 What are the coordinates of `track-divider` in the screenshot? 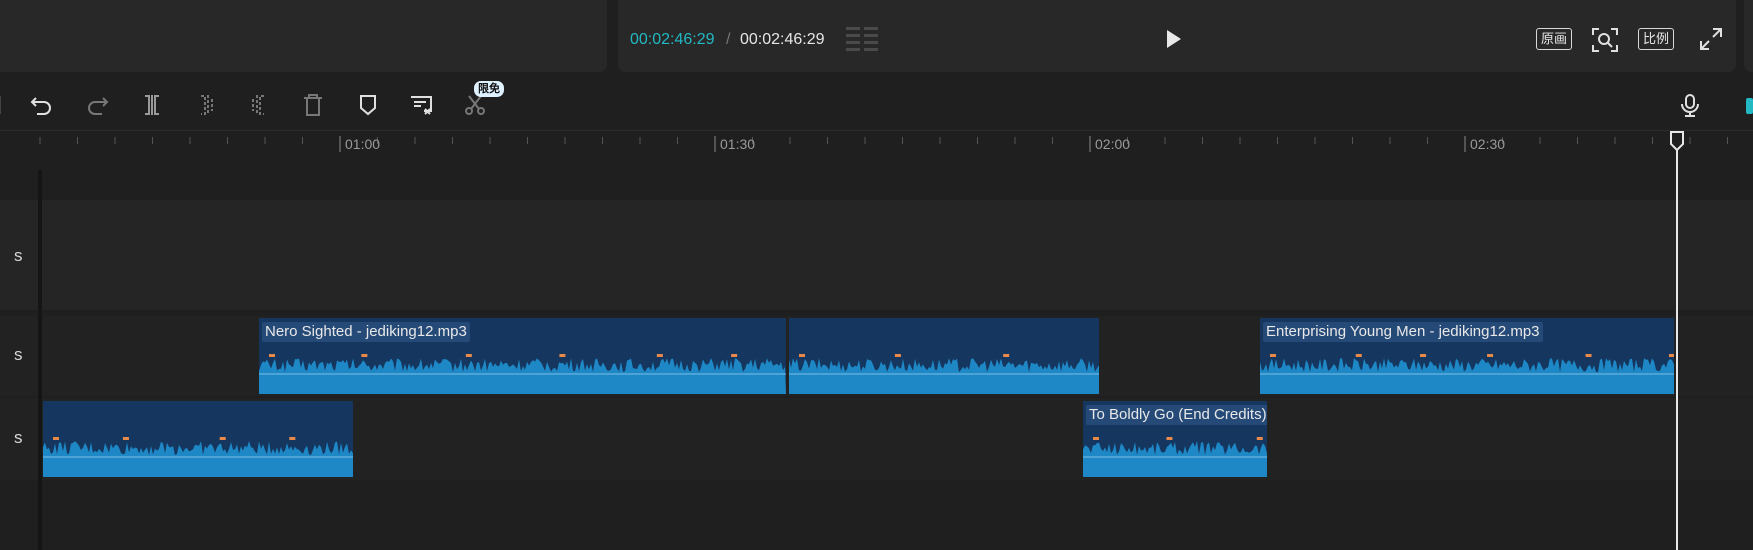 It's located at (40, 360).